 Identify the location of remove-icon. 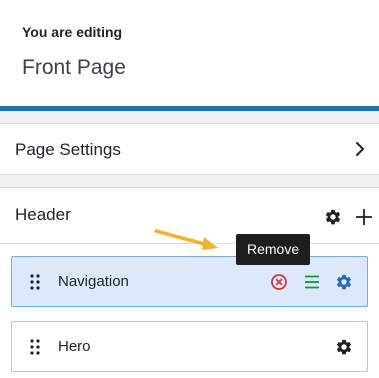
(279, 282).